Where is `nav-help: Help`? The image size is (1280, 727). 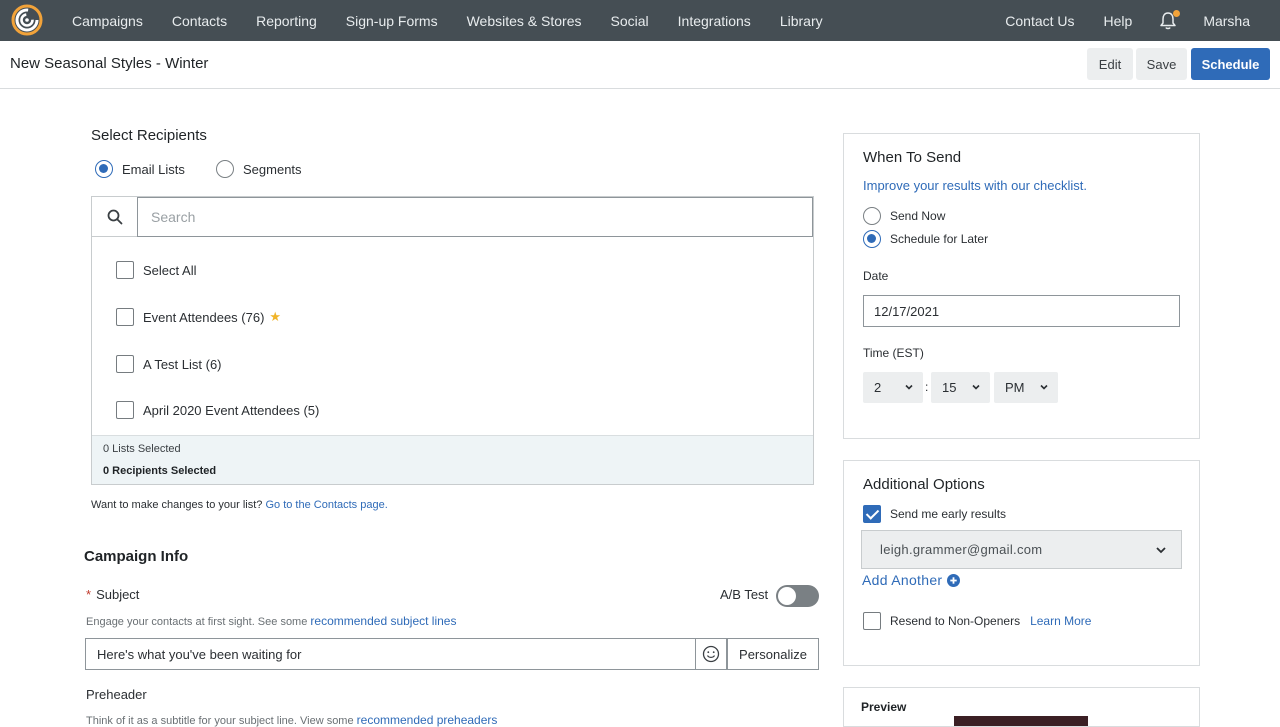
nav-help: Help is located at coordinates (1118, 21).